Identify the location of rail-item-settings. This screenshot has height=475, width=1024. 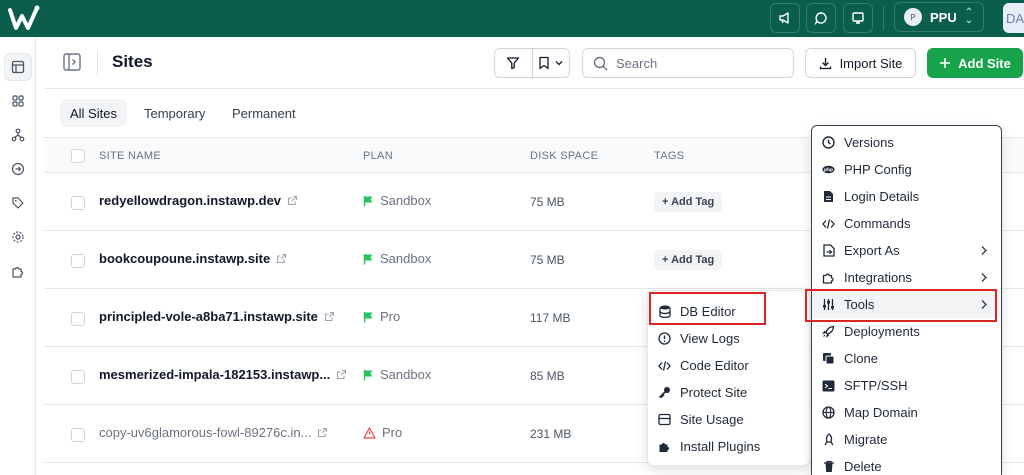
(18, 237).